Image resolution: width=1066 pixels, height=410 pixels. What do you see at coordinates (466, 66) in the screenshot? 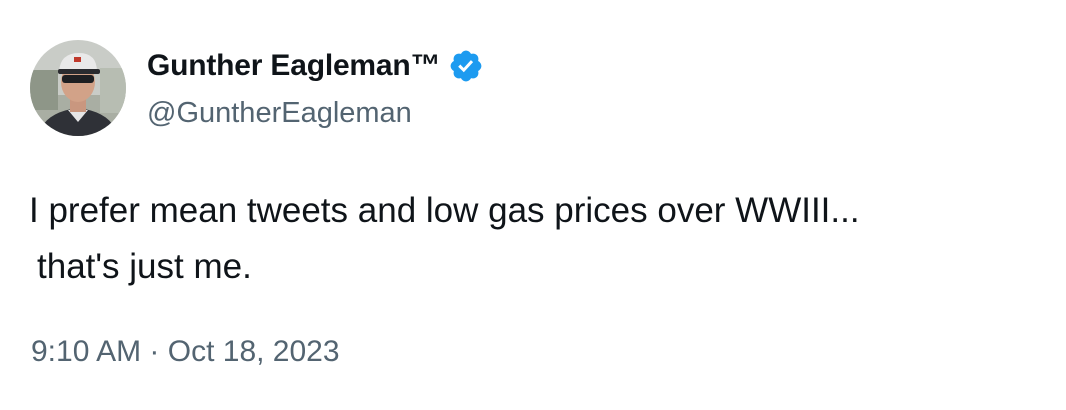
I see `verified-badge-icon` at bounding box center [466, 66].